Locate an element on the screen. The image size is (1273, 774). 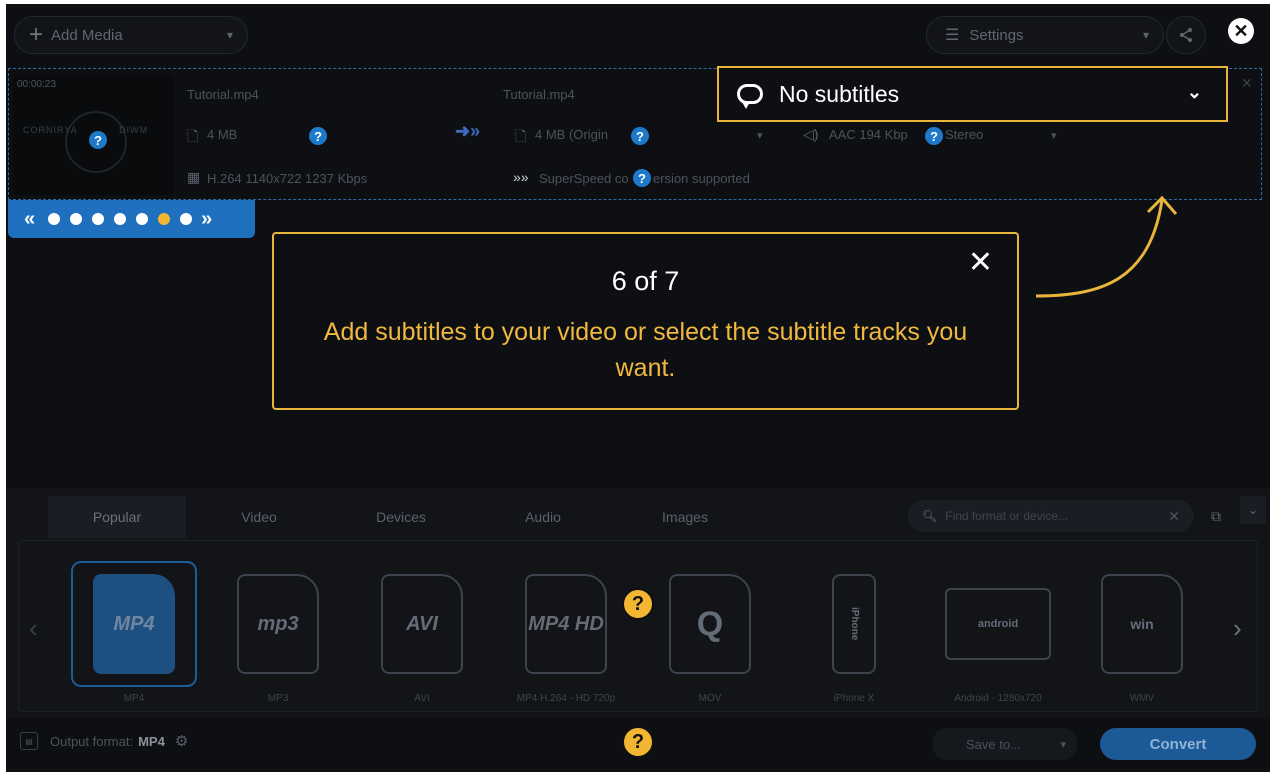
tab-images: Images is located at coordinates (685, 517).